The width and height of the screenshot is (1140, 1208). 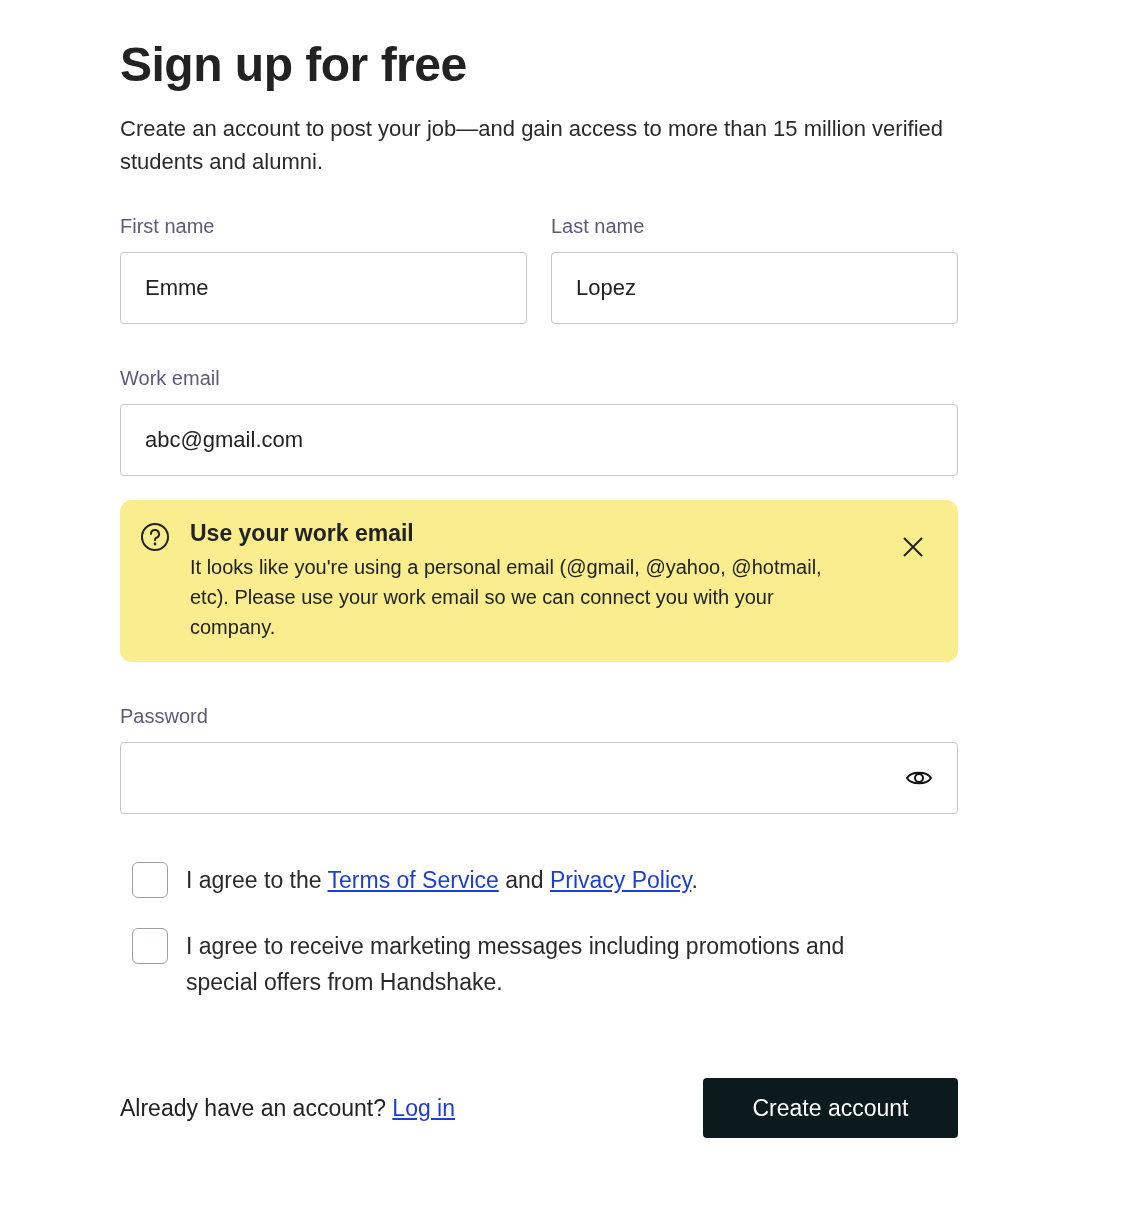 I want to click on login-prompt: Already have an account? Log in, so click(x=288, y=1108).